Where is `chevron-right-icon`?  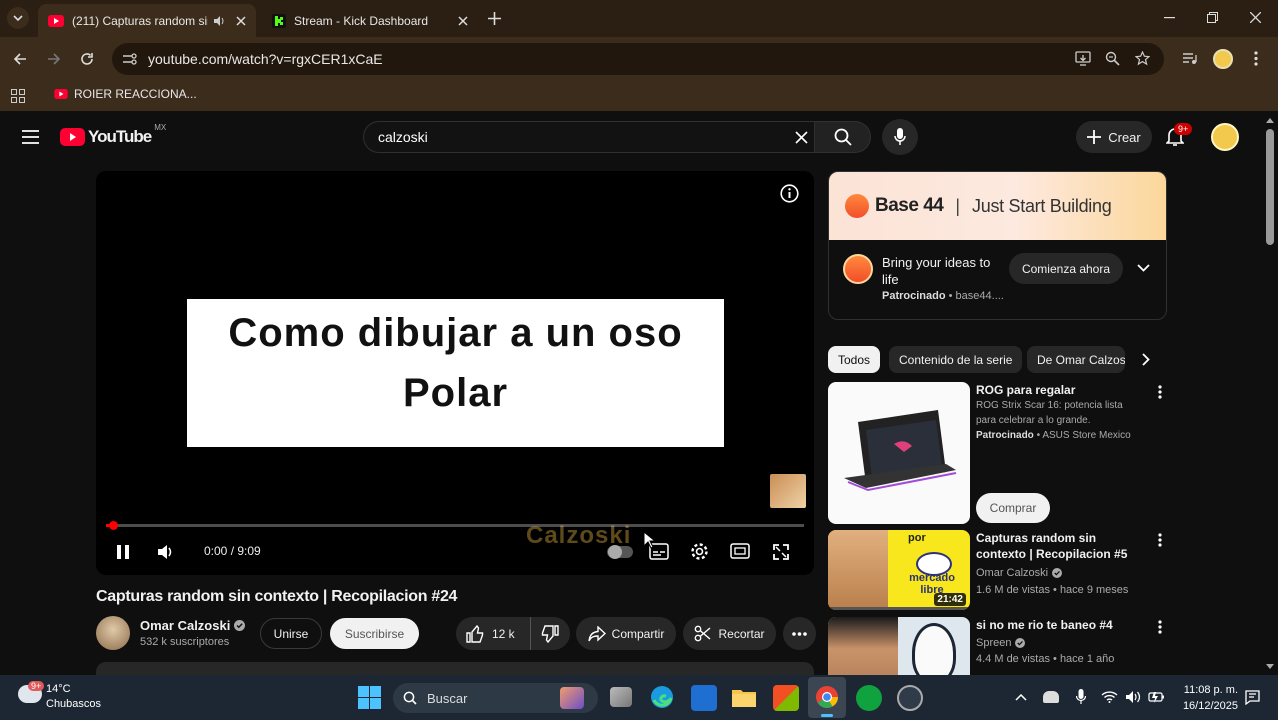 chevron-right-icon is located at coordinates (1146, 359).